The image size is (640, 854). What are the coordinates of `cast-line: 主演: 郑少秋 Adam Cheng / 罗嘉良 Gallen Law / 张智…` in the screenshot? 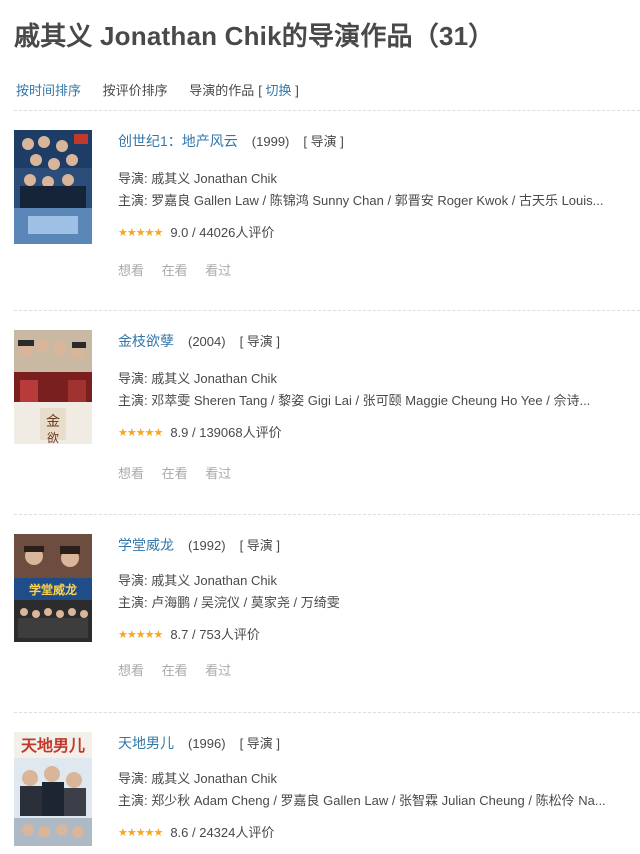 It's located at (362, 800).